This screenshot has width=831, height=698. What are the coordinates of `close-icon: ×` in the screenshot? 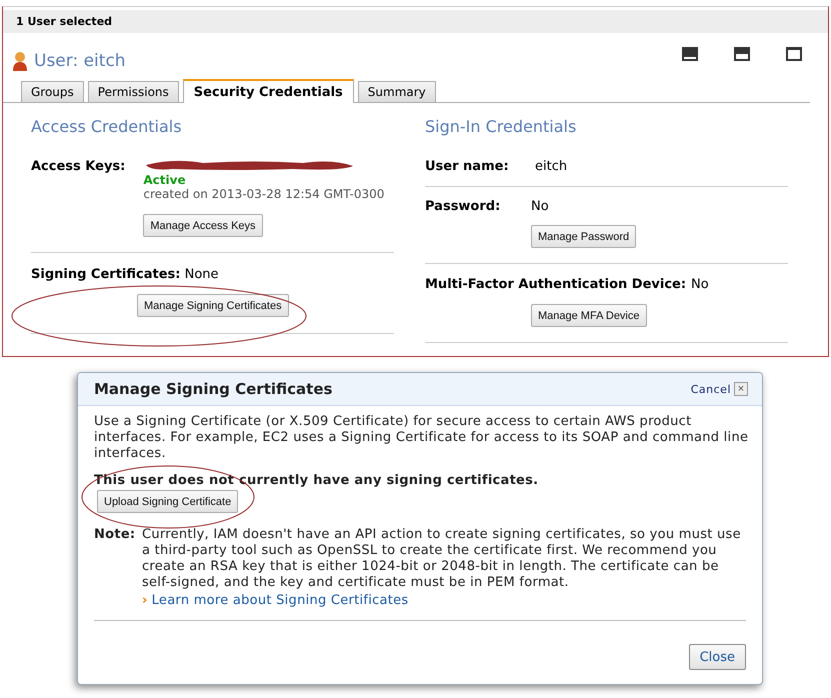 It's located at (741, 389).